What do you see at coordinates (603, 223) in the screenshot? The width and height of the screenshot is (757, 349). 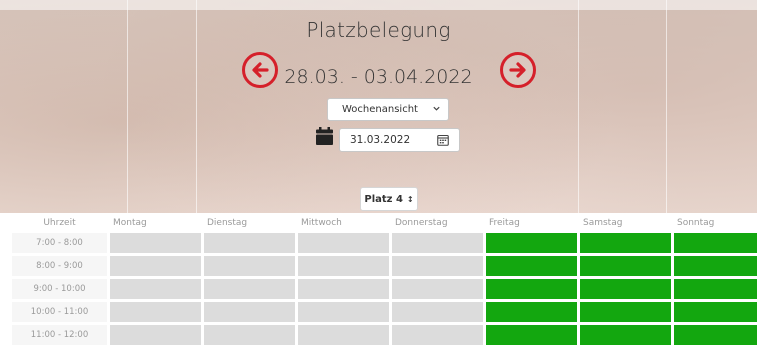 I see `day-column-header: Samstag` at bounding box center [603, 223].